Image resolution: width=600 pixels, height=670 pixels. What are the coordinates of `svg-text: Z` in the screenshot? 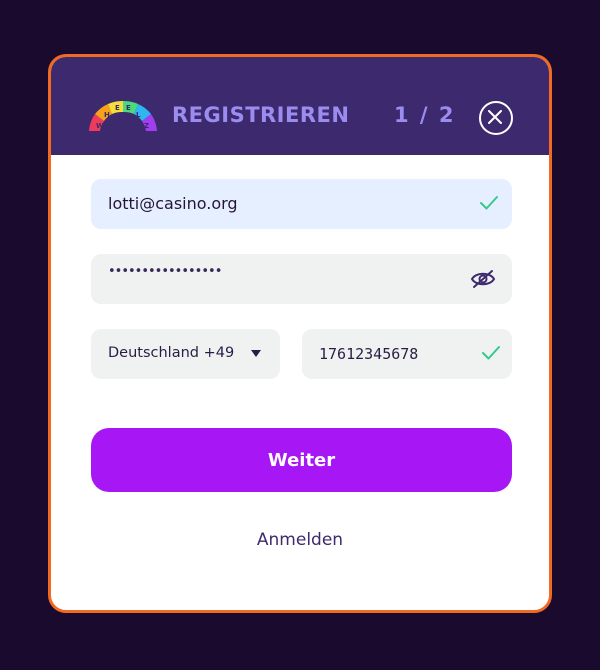 It's located at (146, 126).